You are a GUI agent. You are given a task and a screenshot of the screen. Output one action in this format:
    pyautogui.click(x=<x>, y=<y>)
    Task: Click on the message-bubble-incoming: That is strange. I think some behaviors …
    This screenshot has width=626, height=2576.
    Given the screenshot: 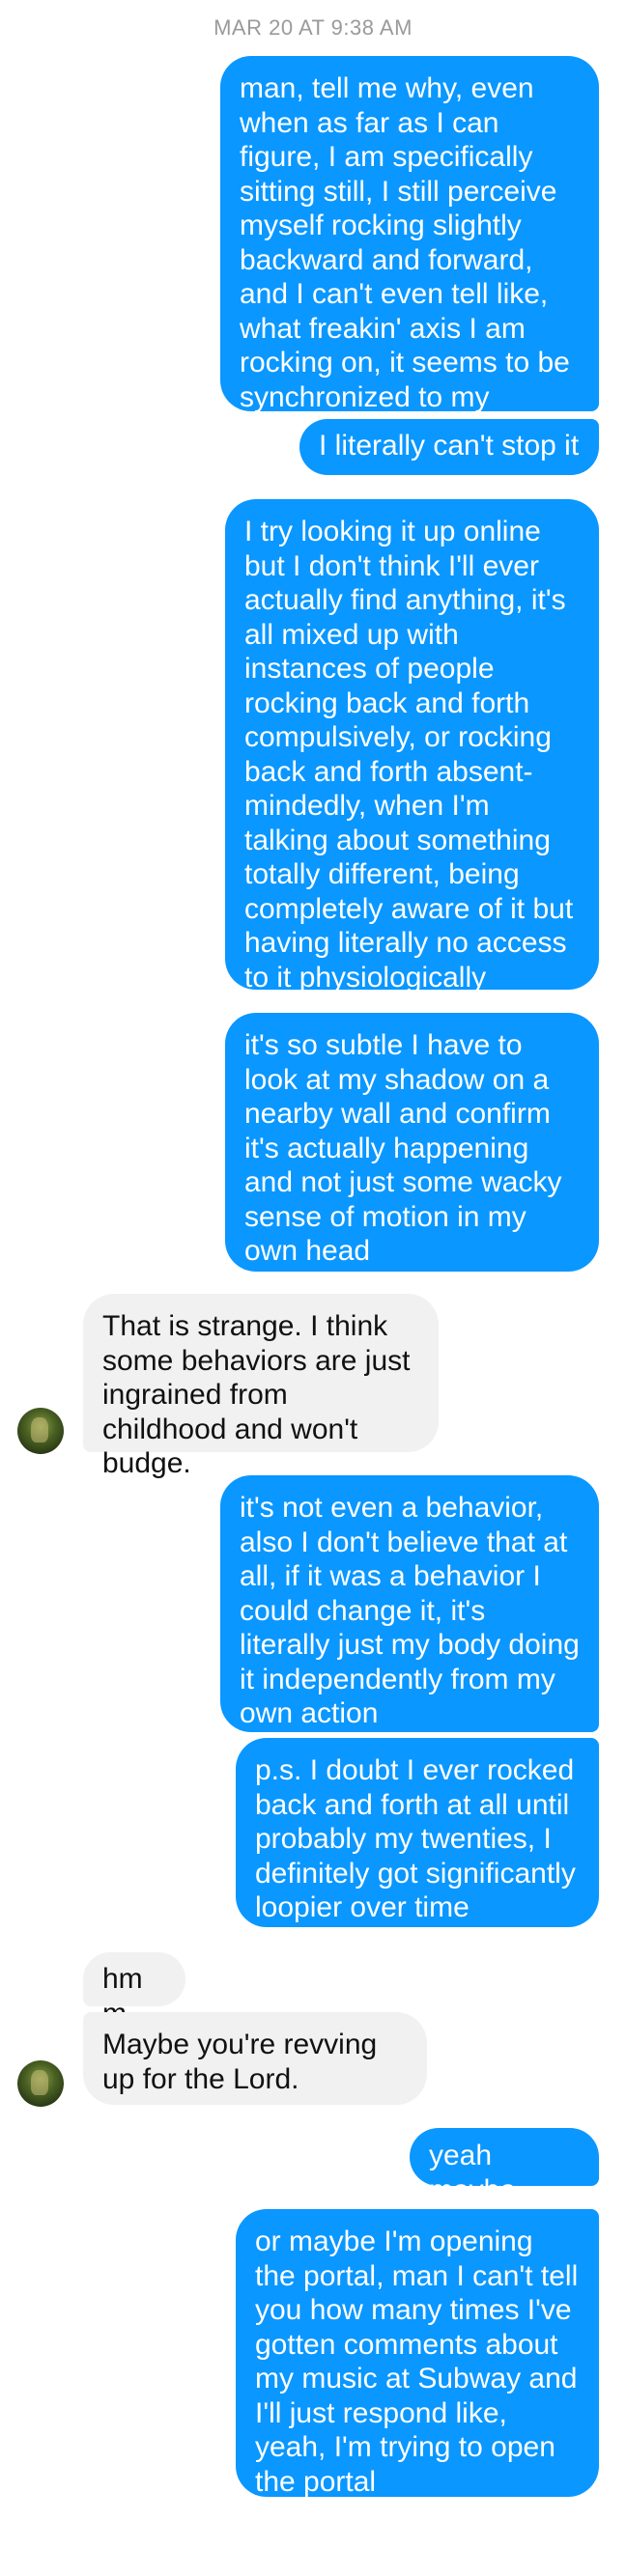 What is the action you would take?
    pyautogui.click(x=261, y=1387)
    